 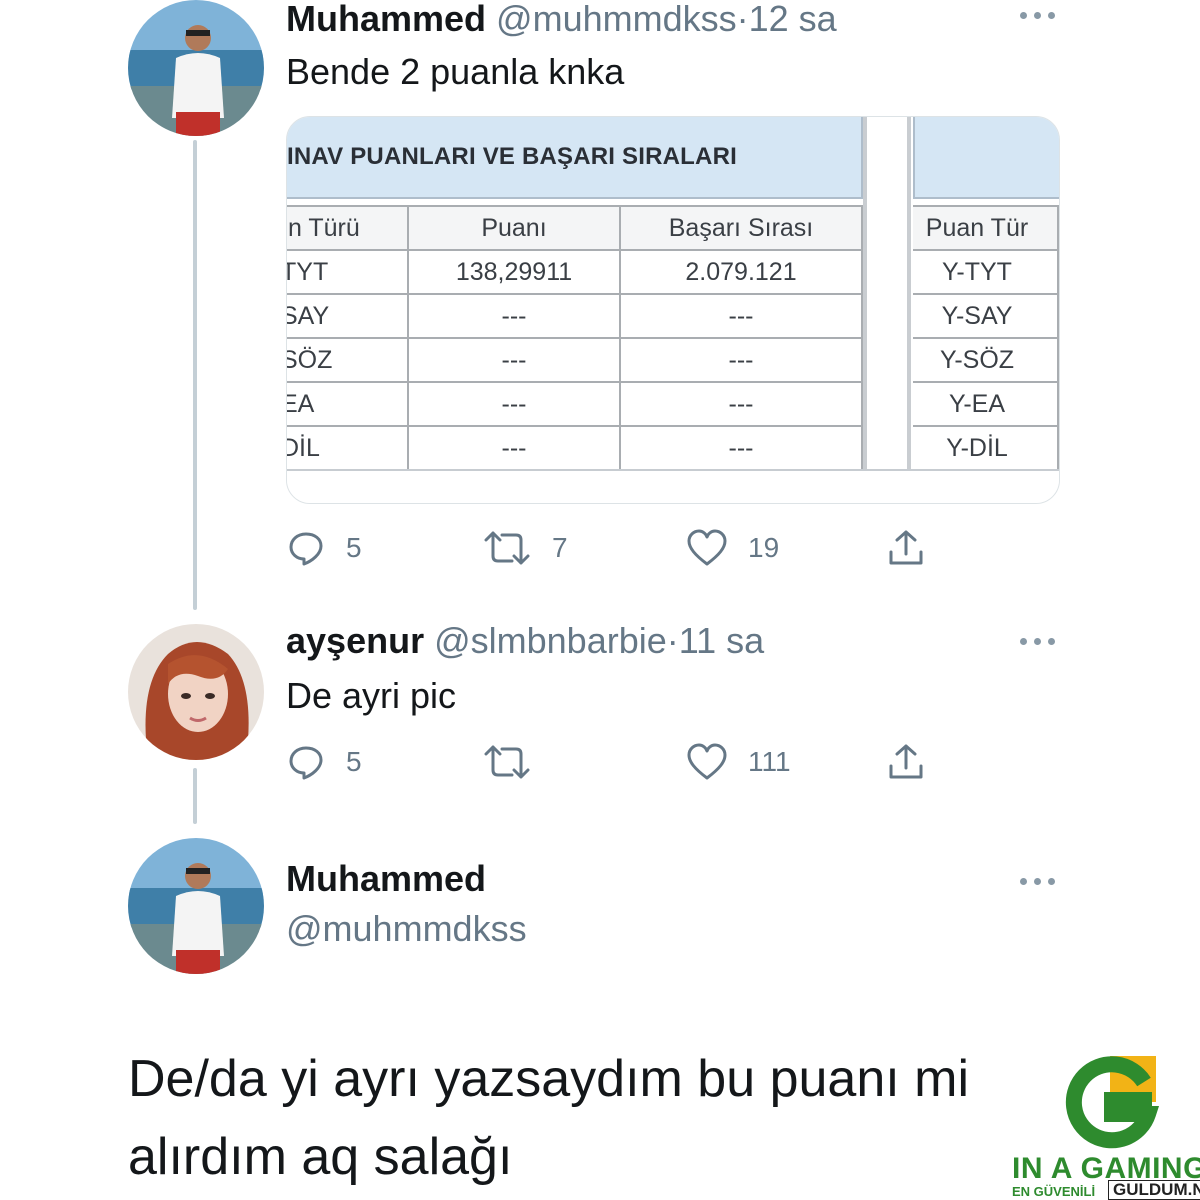 I want to click on table-row: Y-EA, so click(x=985, y=404).